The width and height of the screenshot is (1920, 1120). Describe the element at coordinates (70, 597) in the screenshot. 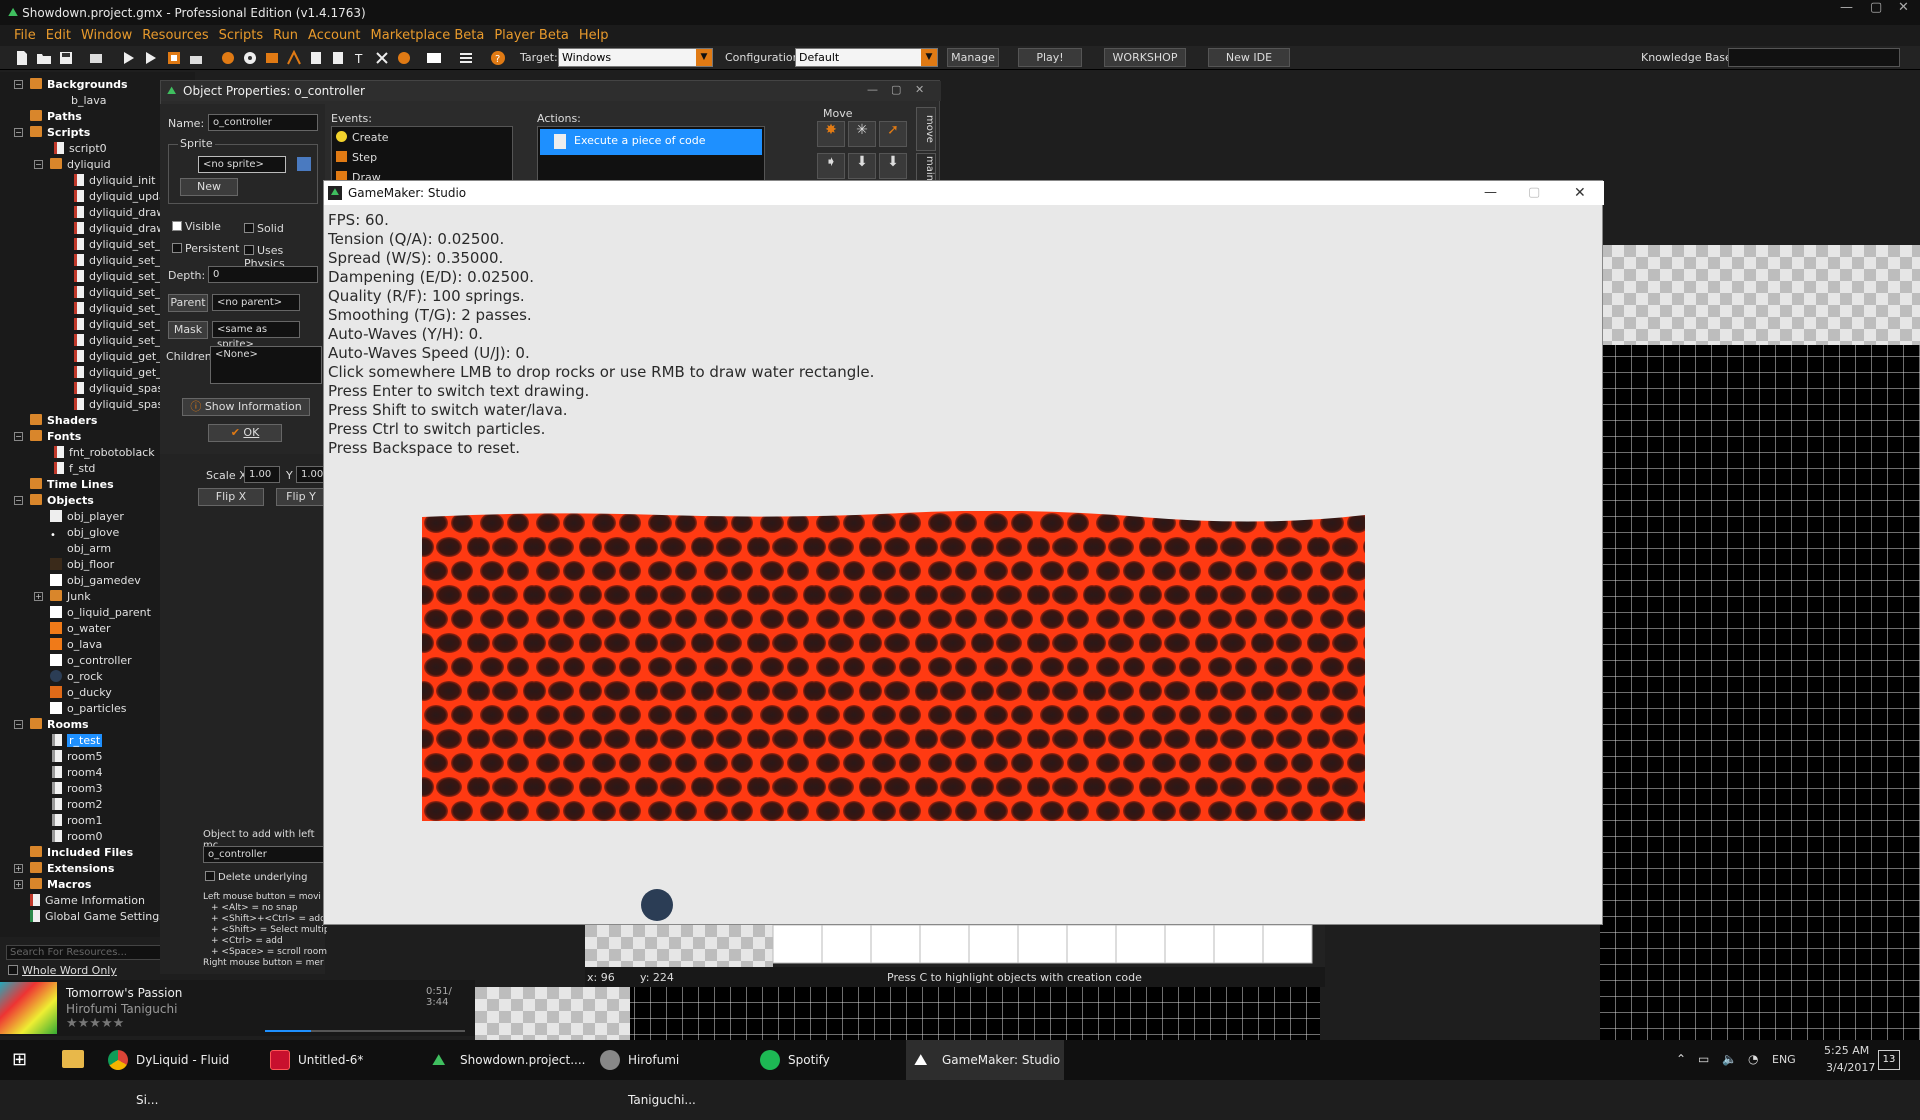

I see `tree-folder-junk: Junk` at that location.